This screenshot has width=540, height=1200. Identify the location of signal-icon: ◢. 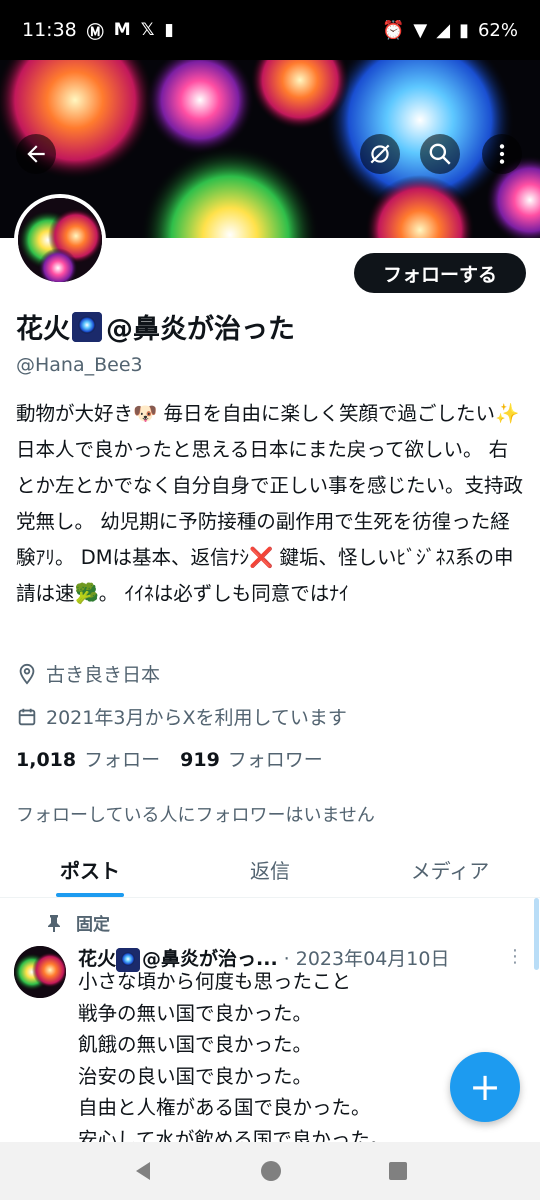
(443, 30).